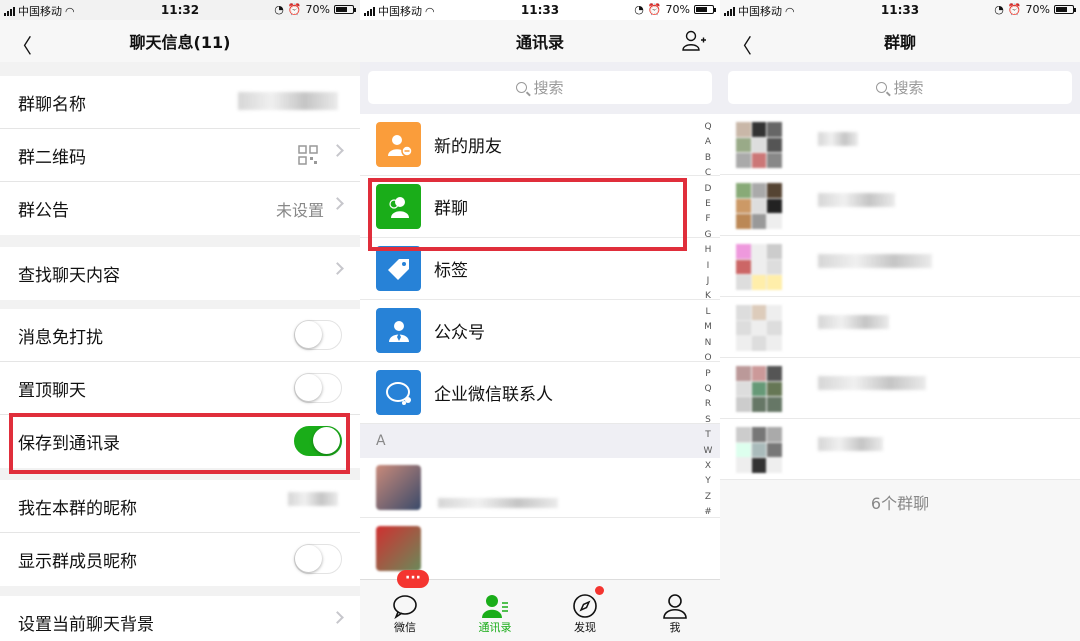  I want to click on index-letter: I, so click(708, 266).